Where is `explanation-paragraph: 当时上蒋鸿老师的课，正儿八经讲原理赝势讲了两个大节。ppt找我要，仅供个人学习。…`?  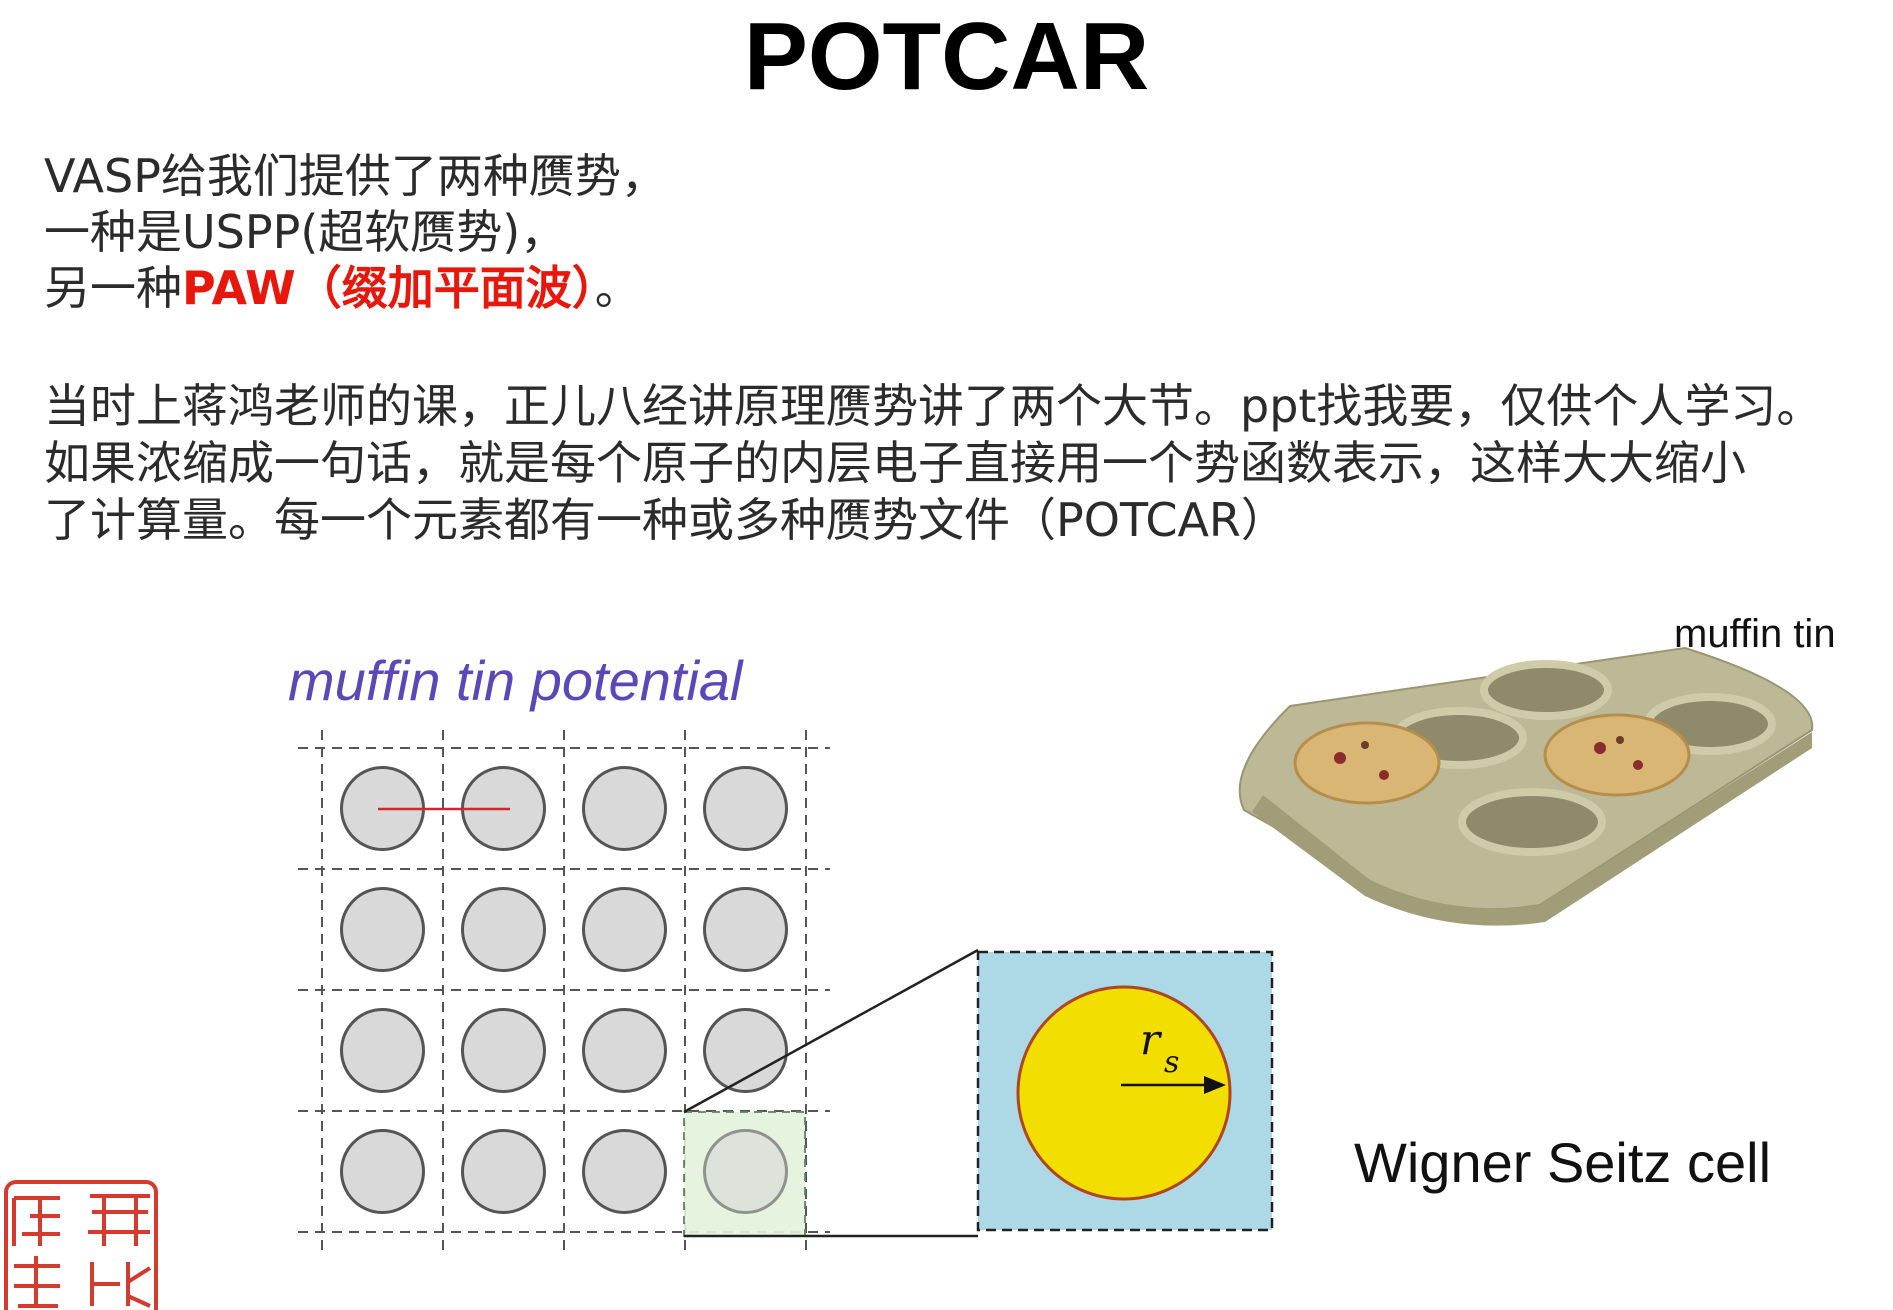 explanation-paragraph: 当时上蒋鸿老师的课，正儿八经讲原理赝势讲了两个大节。ppt找我要，仅供个人学习。… is located at coordinates (968, 463).